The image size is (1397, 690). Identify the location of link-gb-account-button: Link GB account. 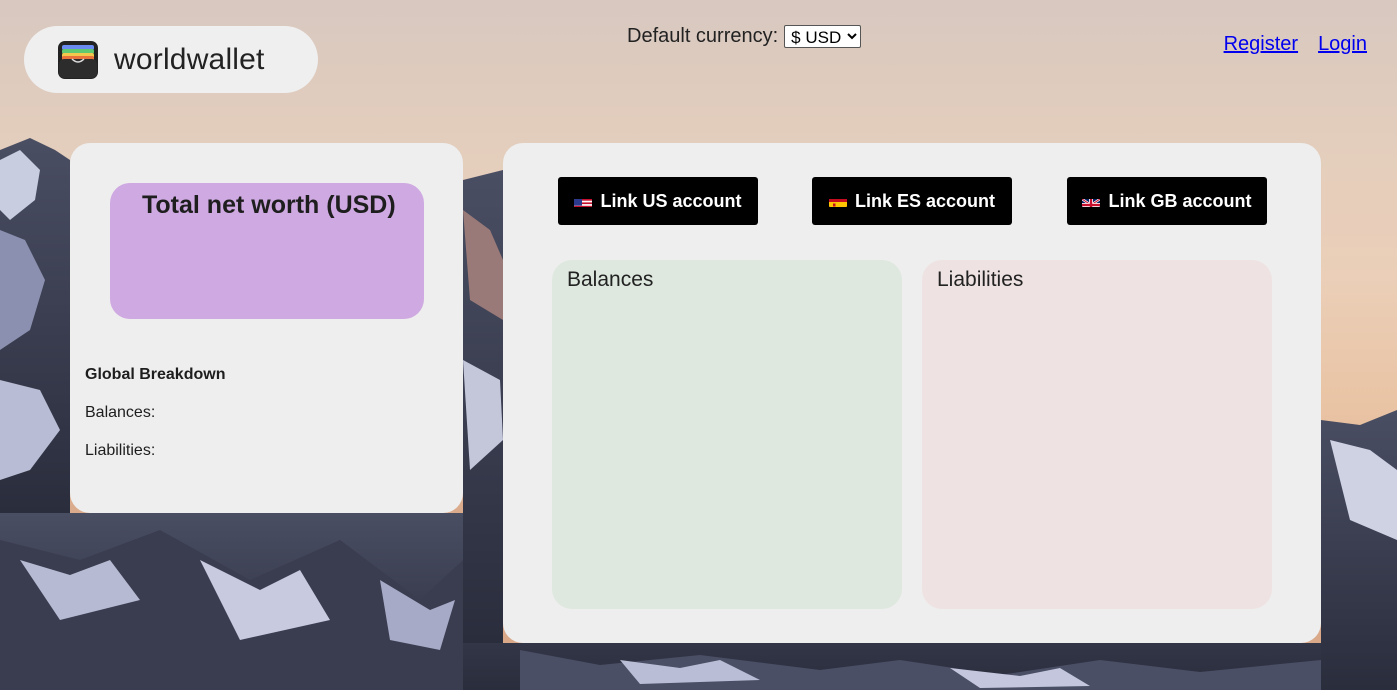
(1167, 201).